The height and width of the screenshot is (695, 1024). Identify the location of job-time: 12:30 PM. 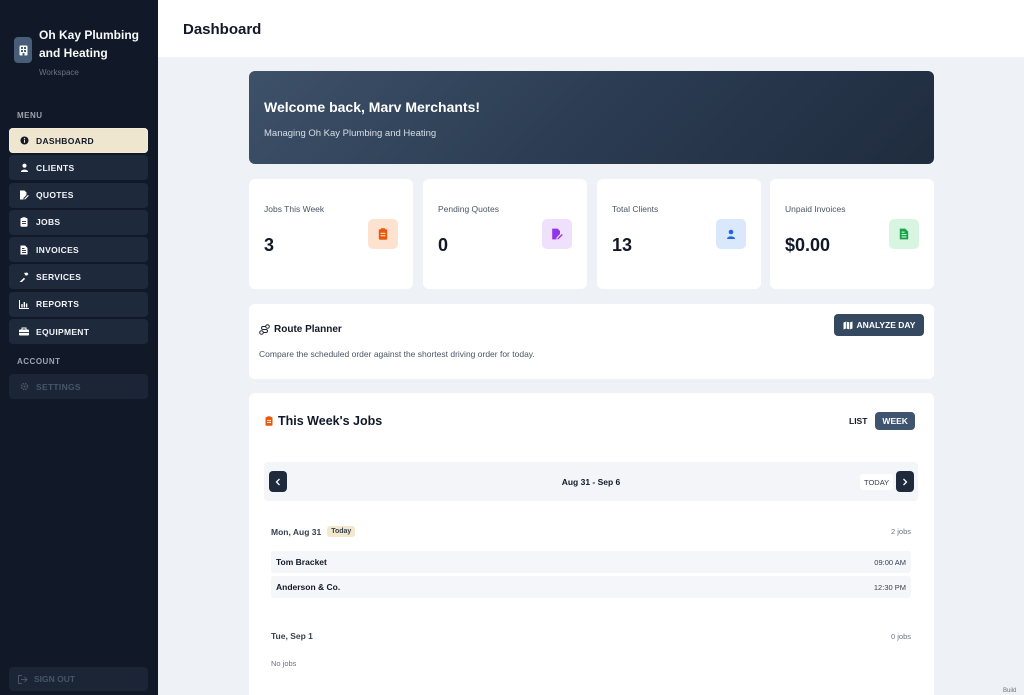
(889, 587).